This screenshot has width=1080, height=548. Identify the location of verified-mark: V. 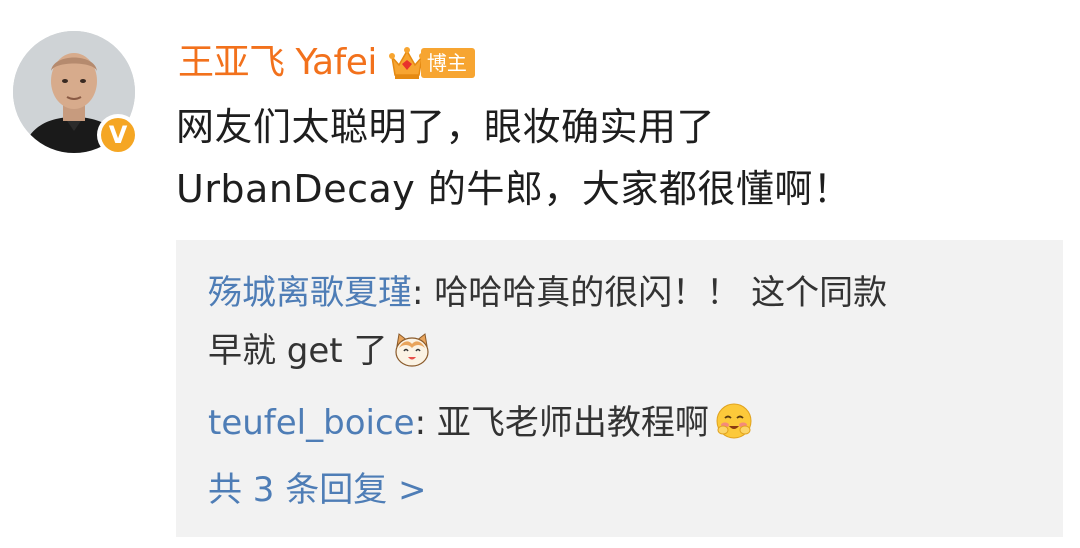
(118, 135).